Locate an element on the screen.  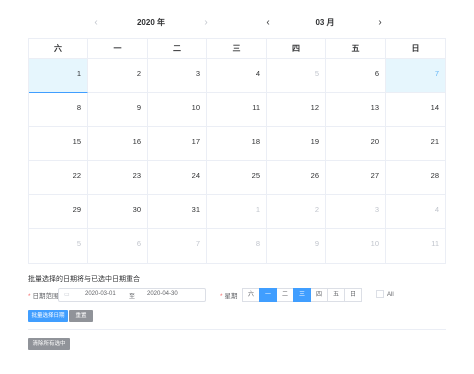
day-cell: 31 is located at coordinates (177, 212).